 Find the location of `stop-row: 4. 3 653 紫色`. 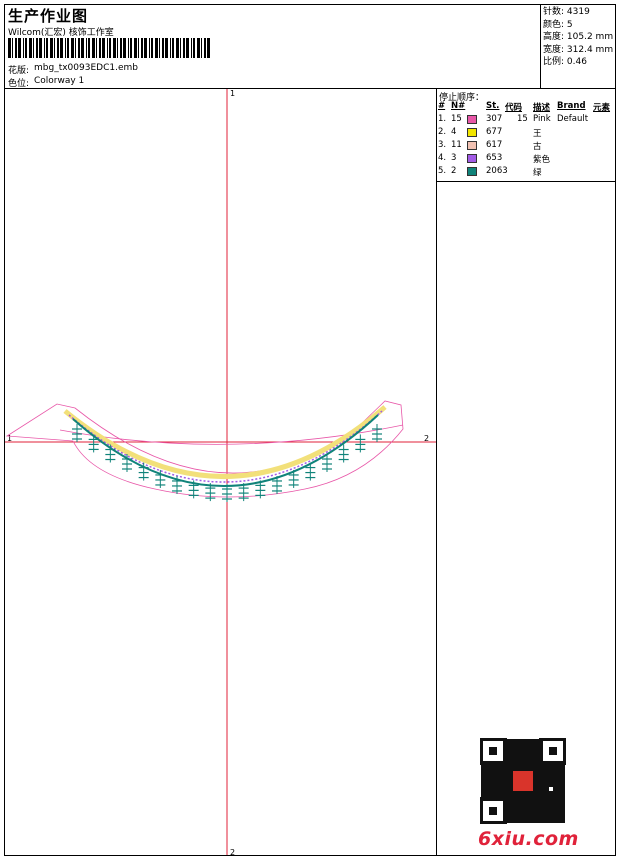

stop-row: 4. 3 653 紫色 is located at coordinates (527, 159).